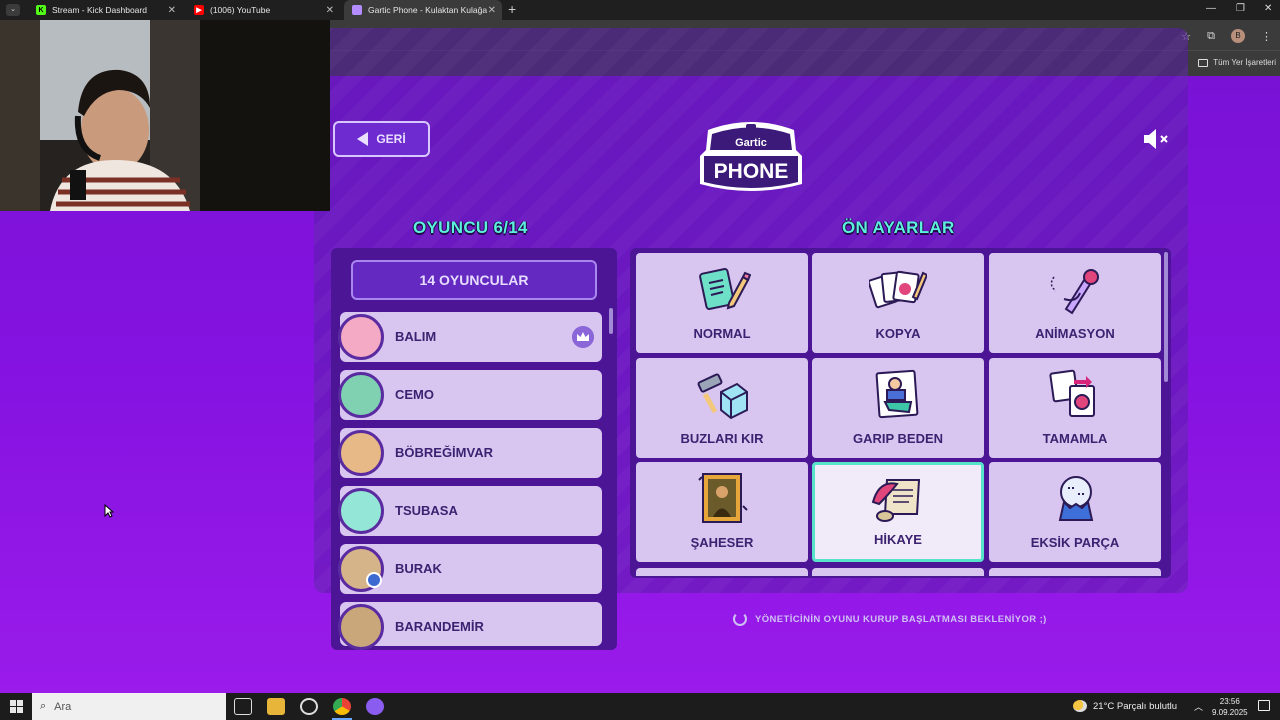 This screenshot has width=1280, height=720. I want to click on presets-title: ÖN AYARLAR, so click(898, 227).